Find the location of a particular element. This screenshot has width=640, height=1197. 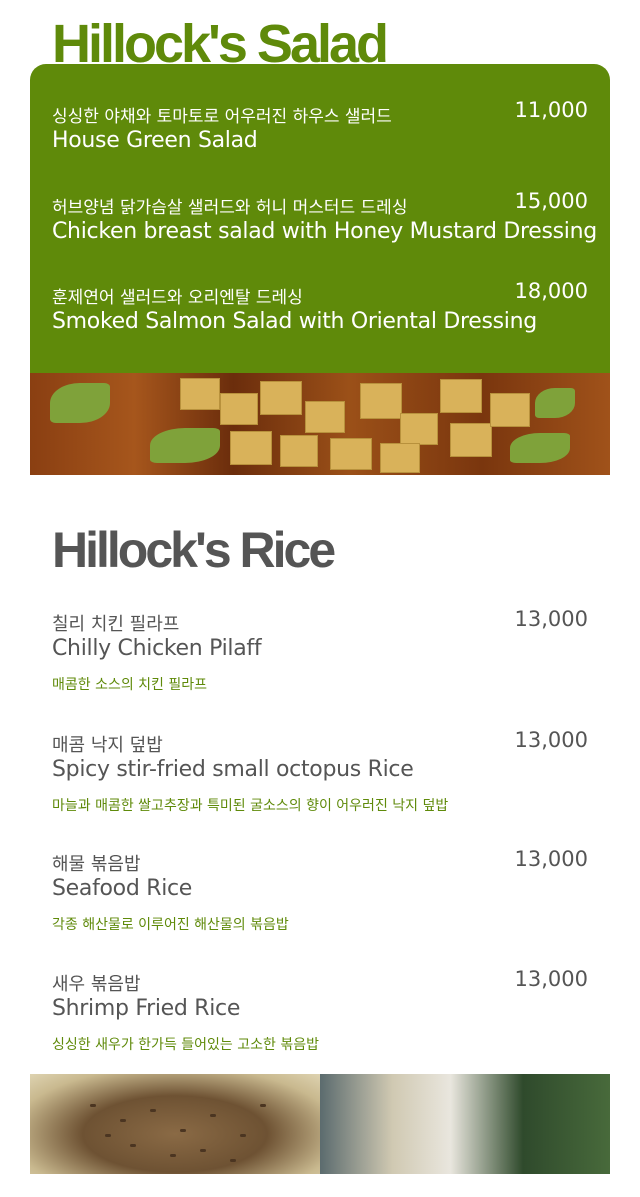

salad-photo is located at coordinates (320, 424).